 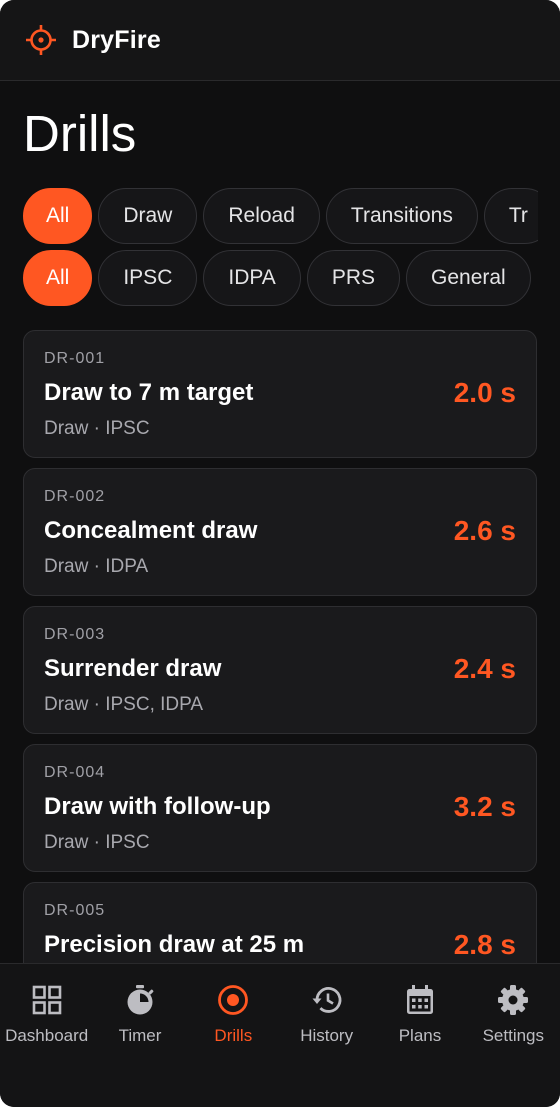 What do you see at coordinates (484, 806) in the screenshot?
I see `drill-par-time: 3.2 s` at bounding box center [484, 806].